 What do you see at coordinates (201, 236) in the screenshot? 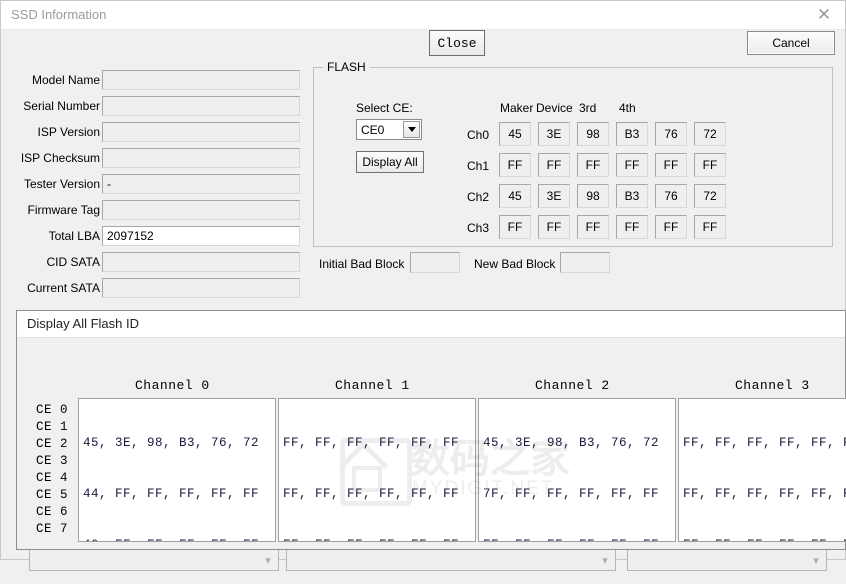
I see `total-lba-input: 2097152` at bounding box center [201, 236].